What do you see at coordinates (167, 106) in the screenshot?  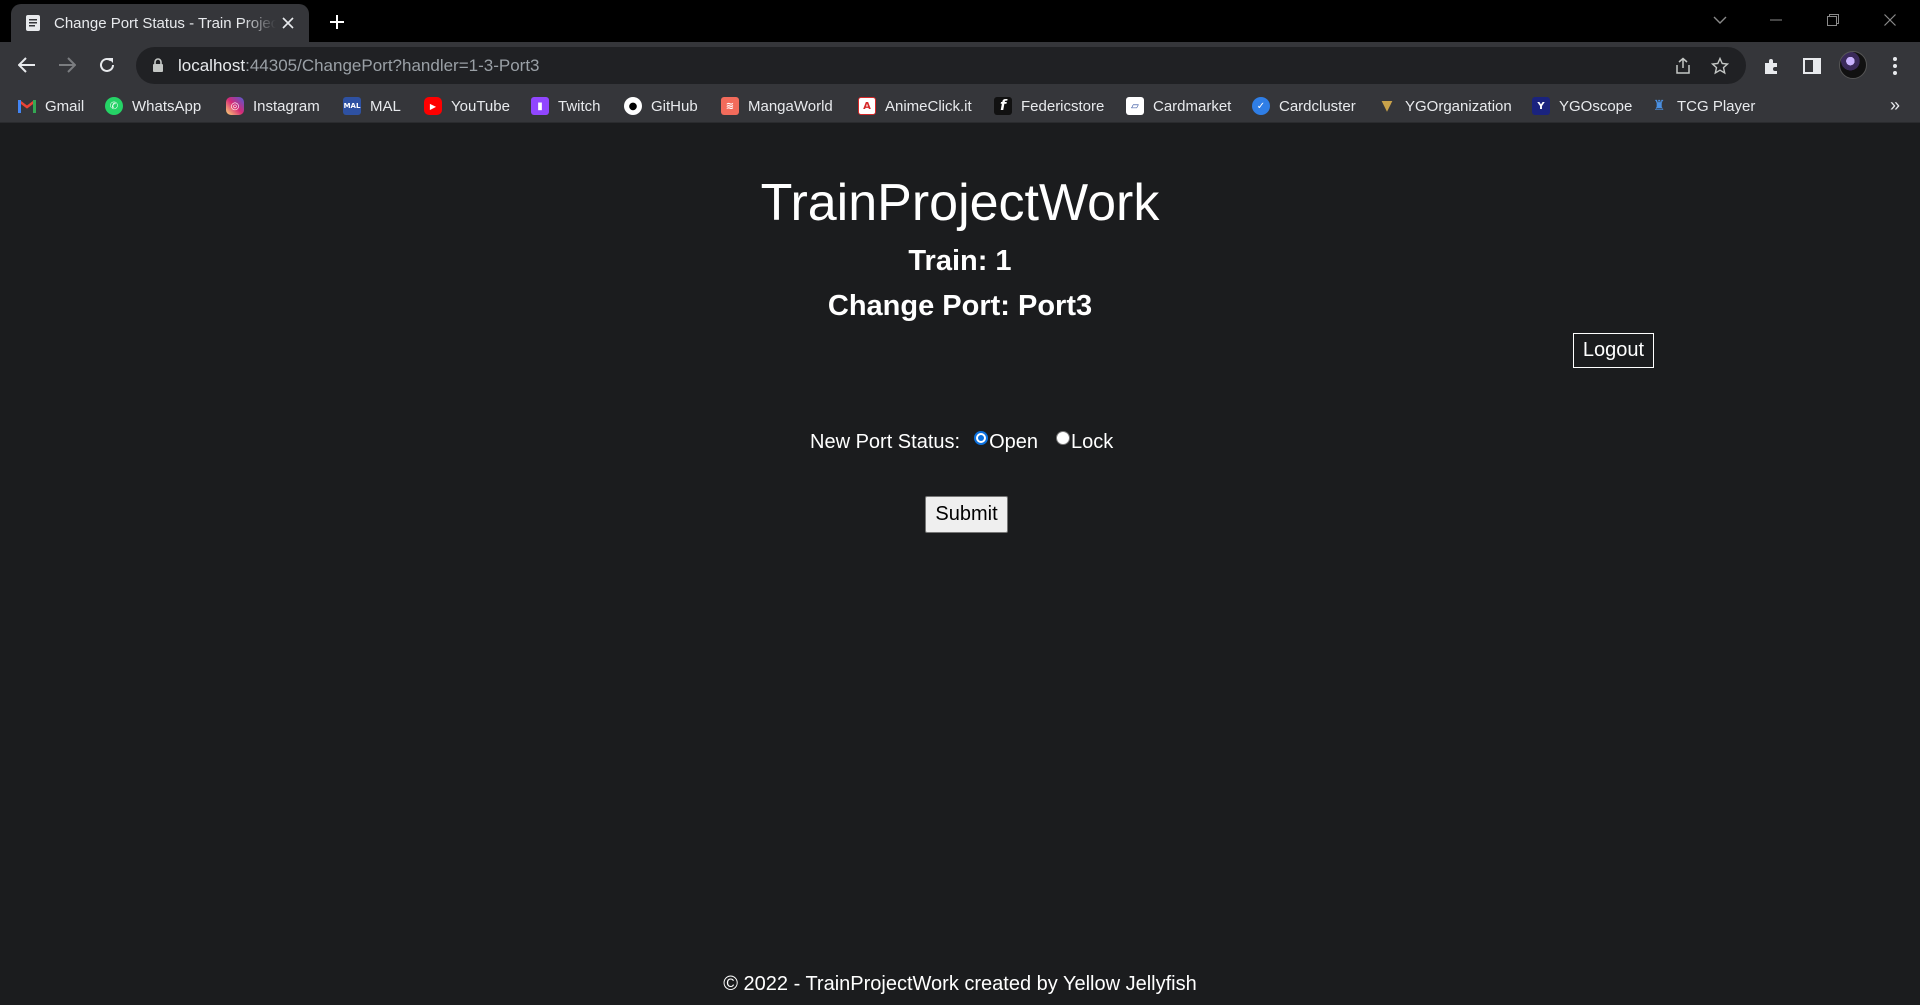 I see `bookmark-label: WhatsApp` at bounding box center [167, 106].